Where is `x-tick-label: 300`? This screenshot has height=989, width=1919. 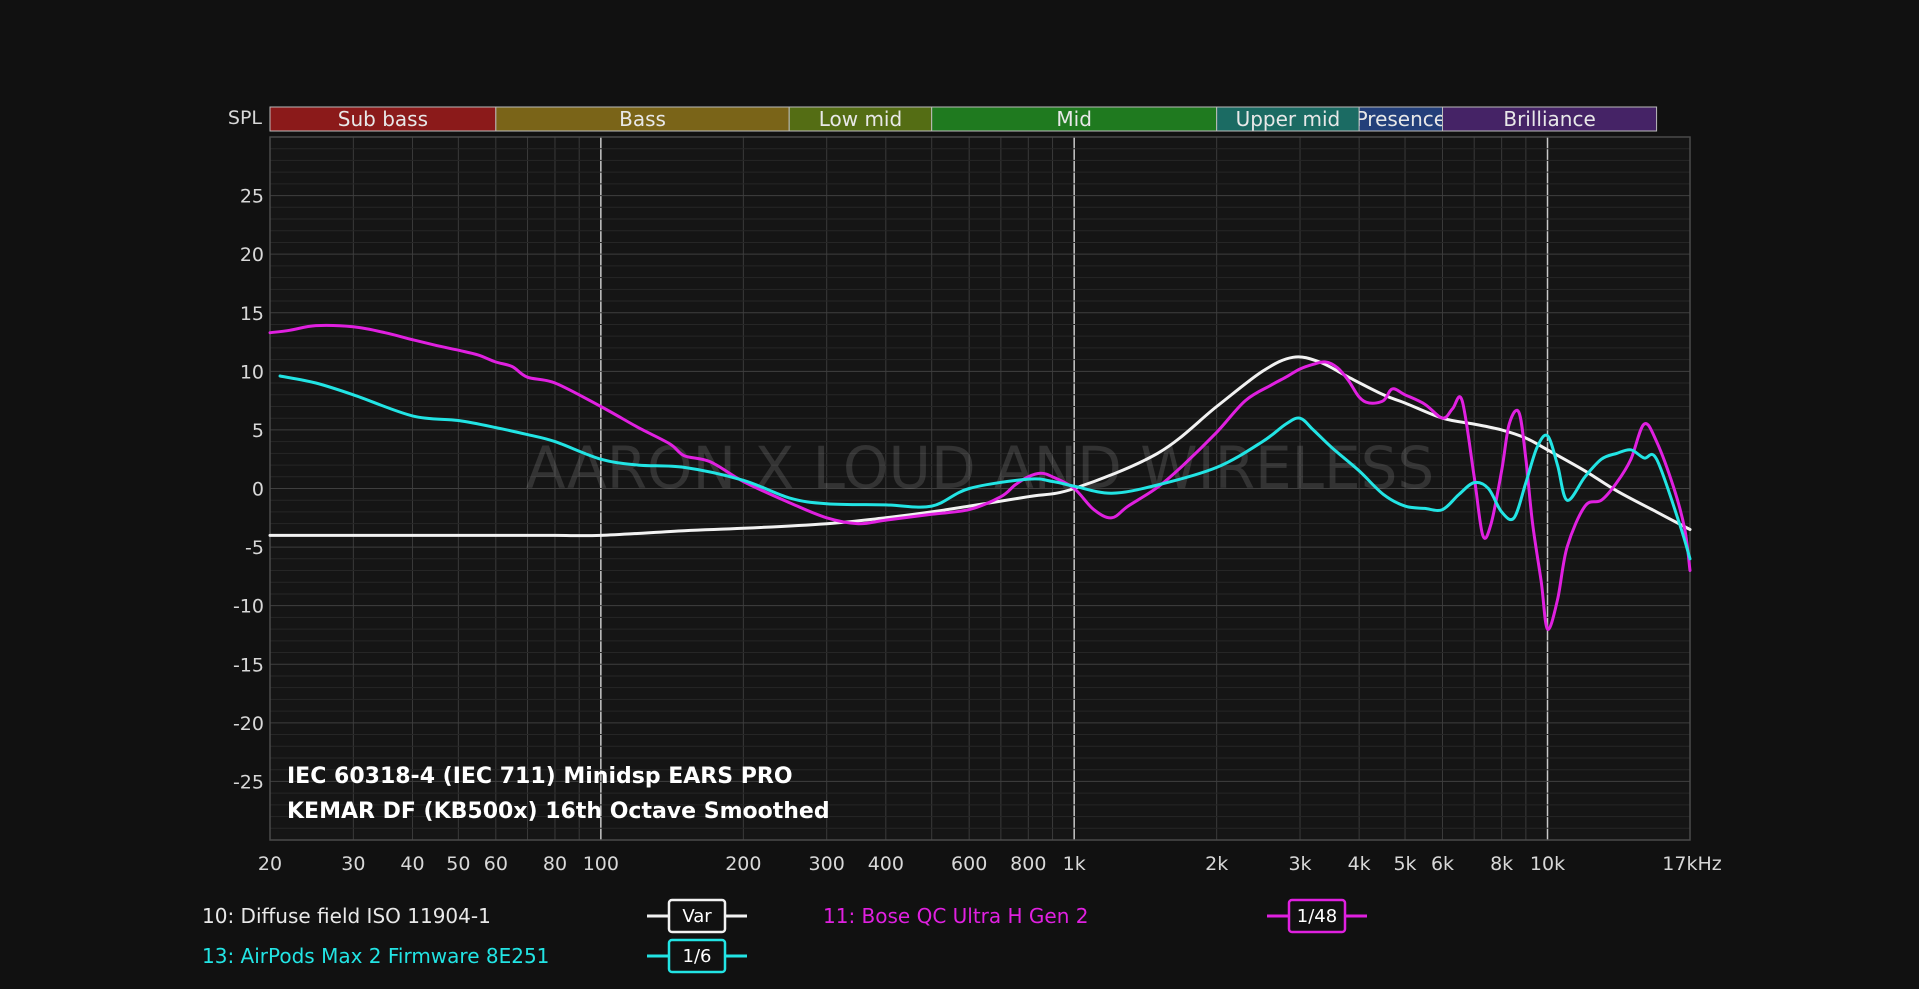 x-tick-label: 300 is located at coordinates (827, 864).